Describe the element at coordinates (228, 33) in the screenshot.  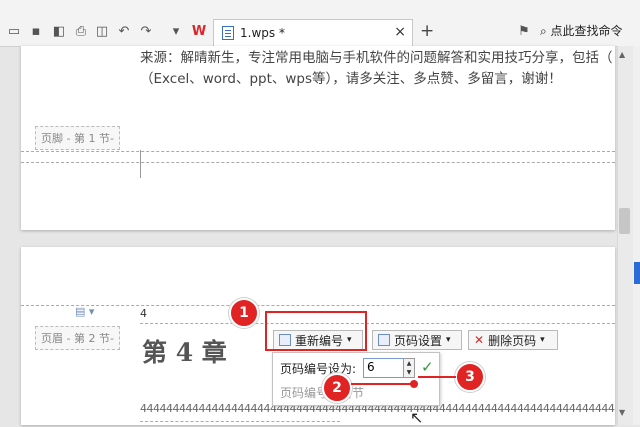
I see `document-icon` at that location.